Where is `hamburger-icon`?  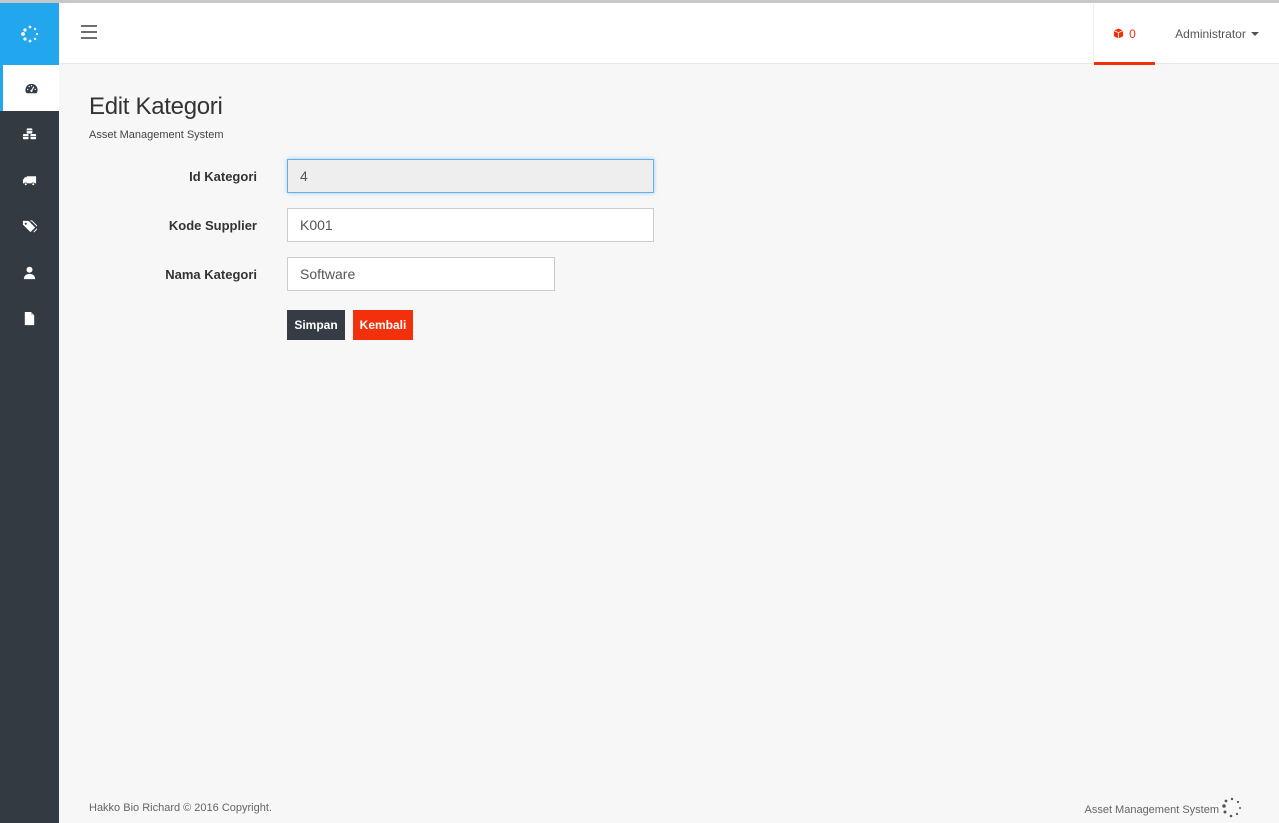
hamburger-icon is located at coordinates (89, 32).